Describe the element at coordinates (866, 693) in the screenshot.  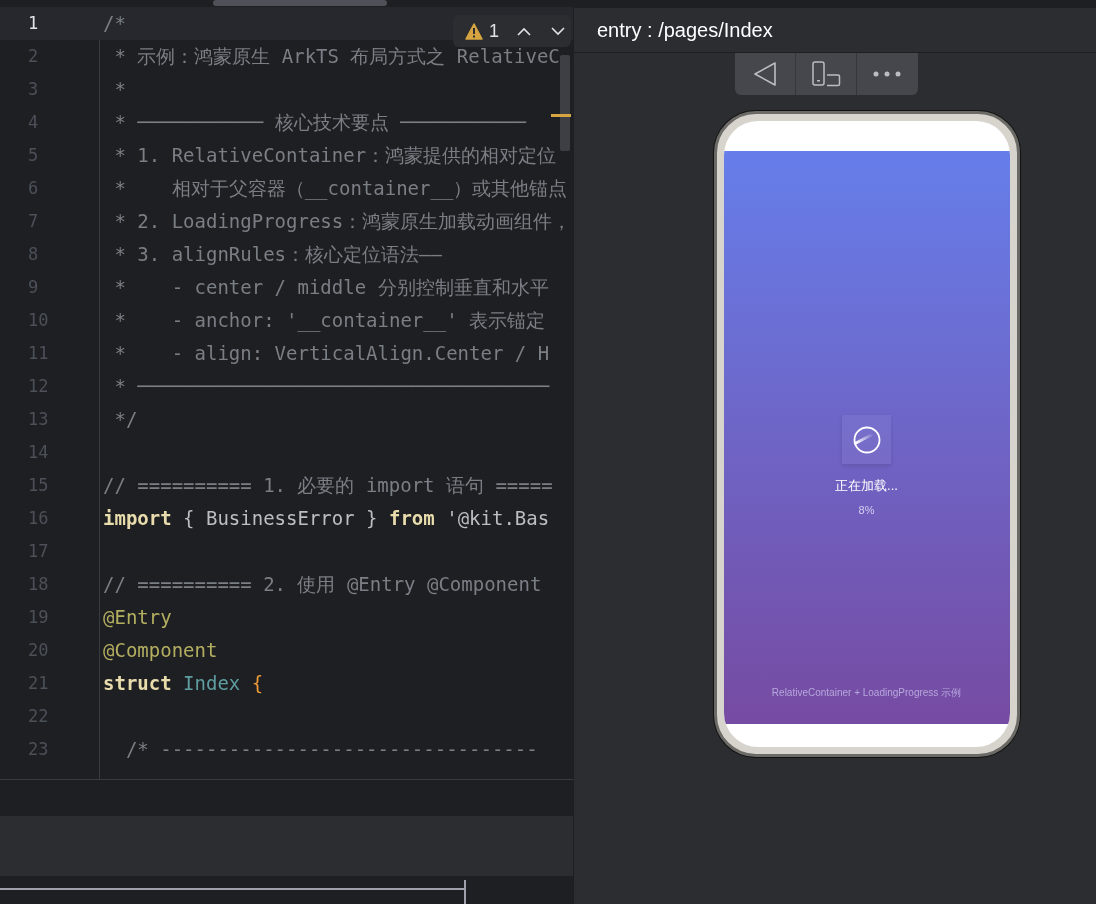
I see `footer-caption: RelativeContainer + LoadingProgress 示例` at that location.